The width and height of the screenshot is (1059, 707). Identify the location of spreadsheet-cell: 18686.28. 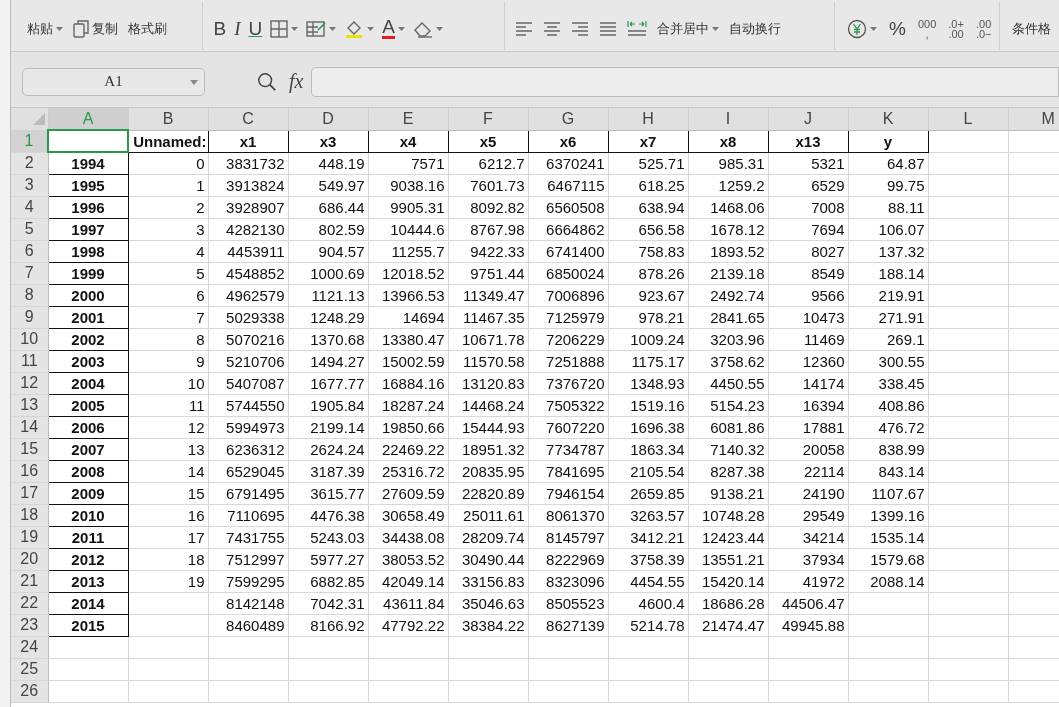
(728, 603).